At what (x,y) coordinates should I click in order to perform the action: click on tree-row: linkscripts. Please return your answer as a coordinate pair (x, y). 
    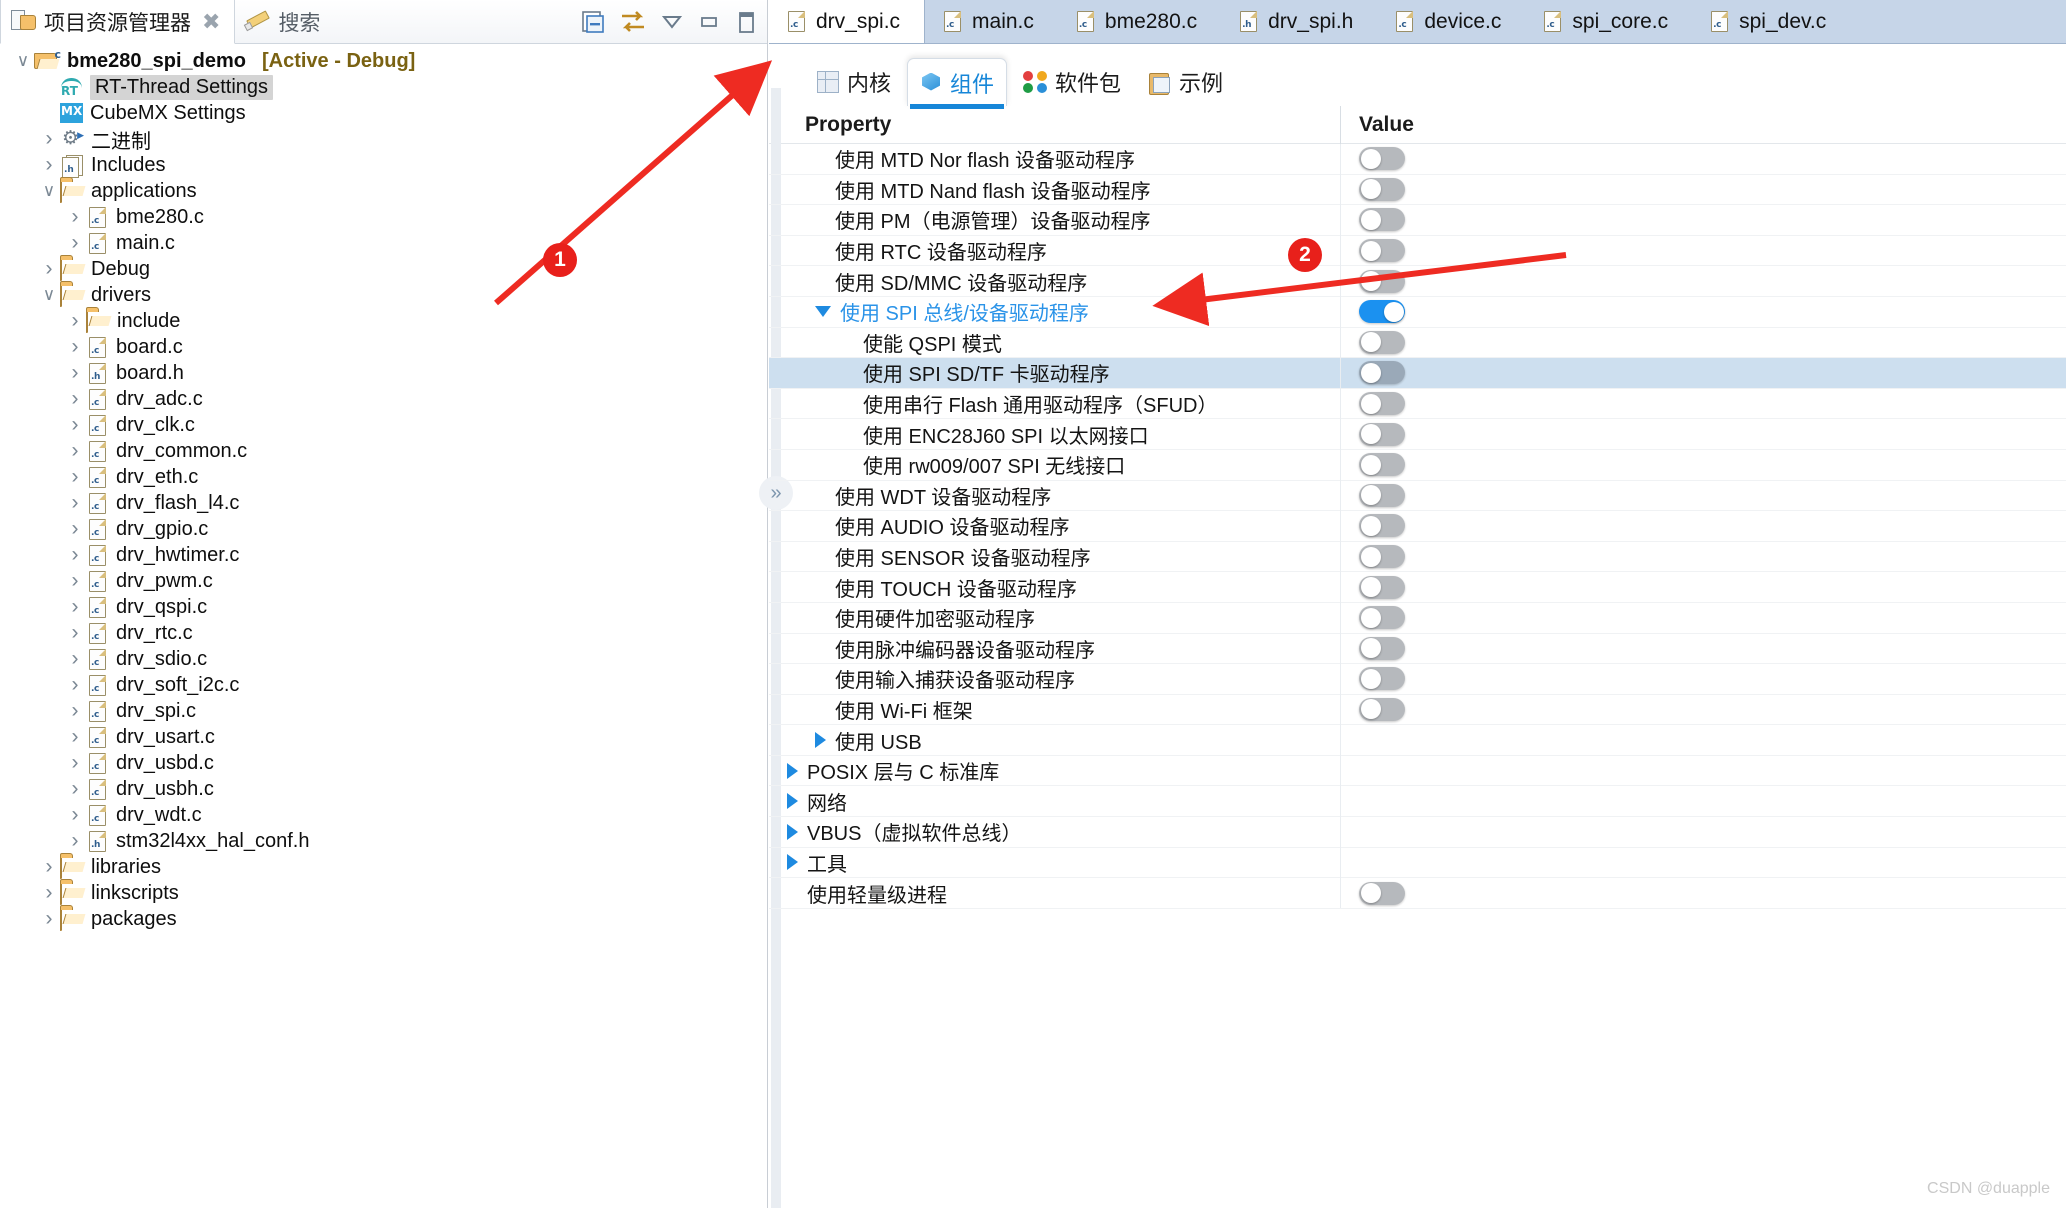
    Looking at the image, I should click on (383, 893).